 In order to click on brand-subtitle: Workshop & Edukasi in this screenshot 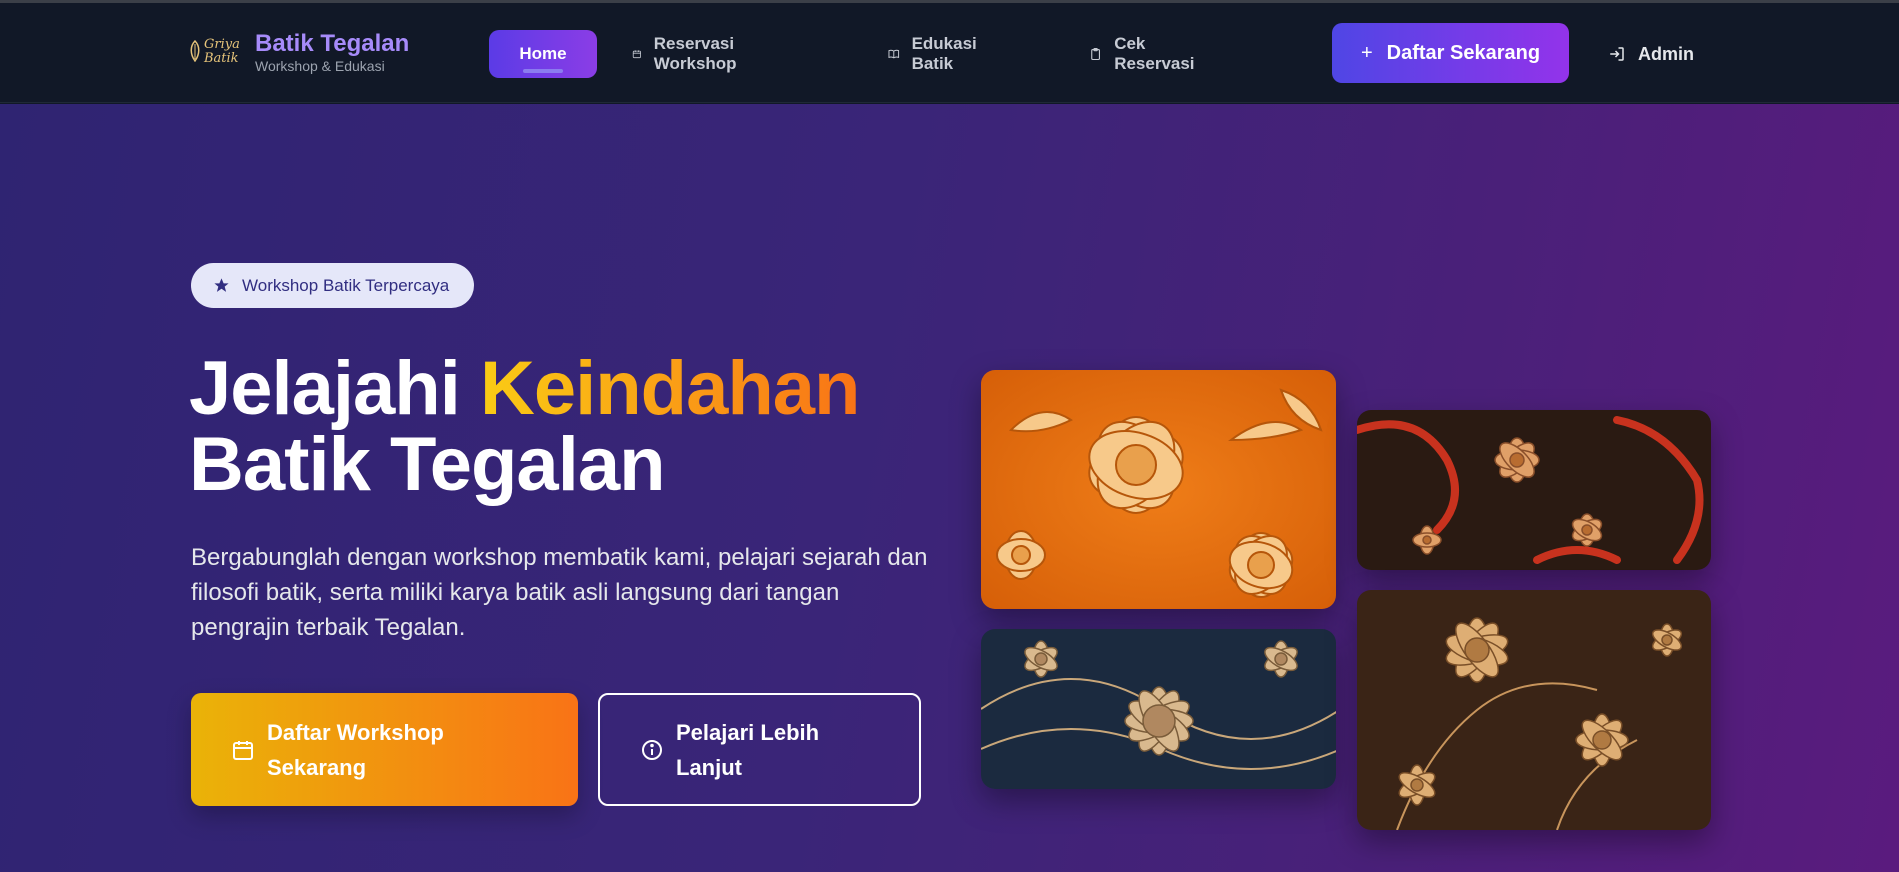, I will do `click(320, 66)`.